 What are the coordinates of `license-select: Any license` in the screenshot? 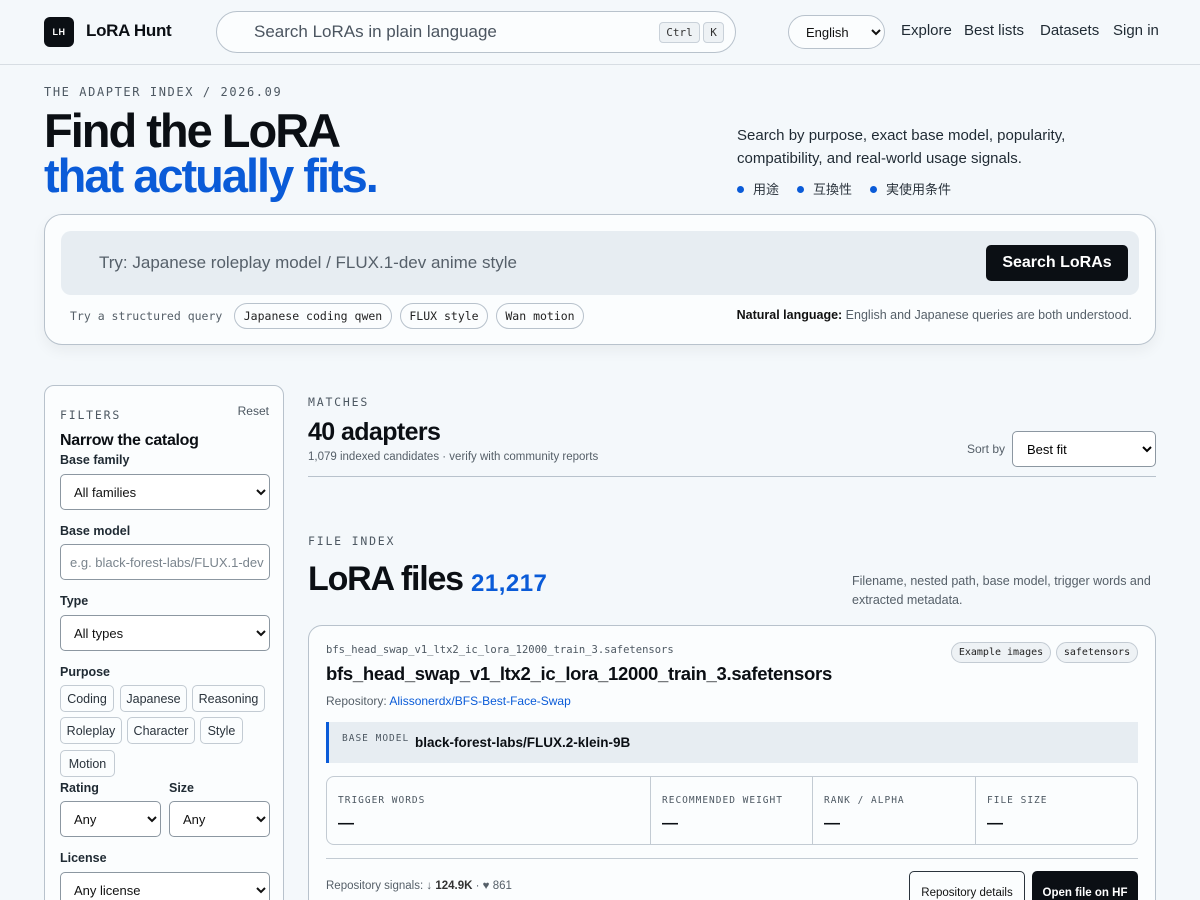 It's located at (165, 886).